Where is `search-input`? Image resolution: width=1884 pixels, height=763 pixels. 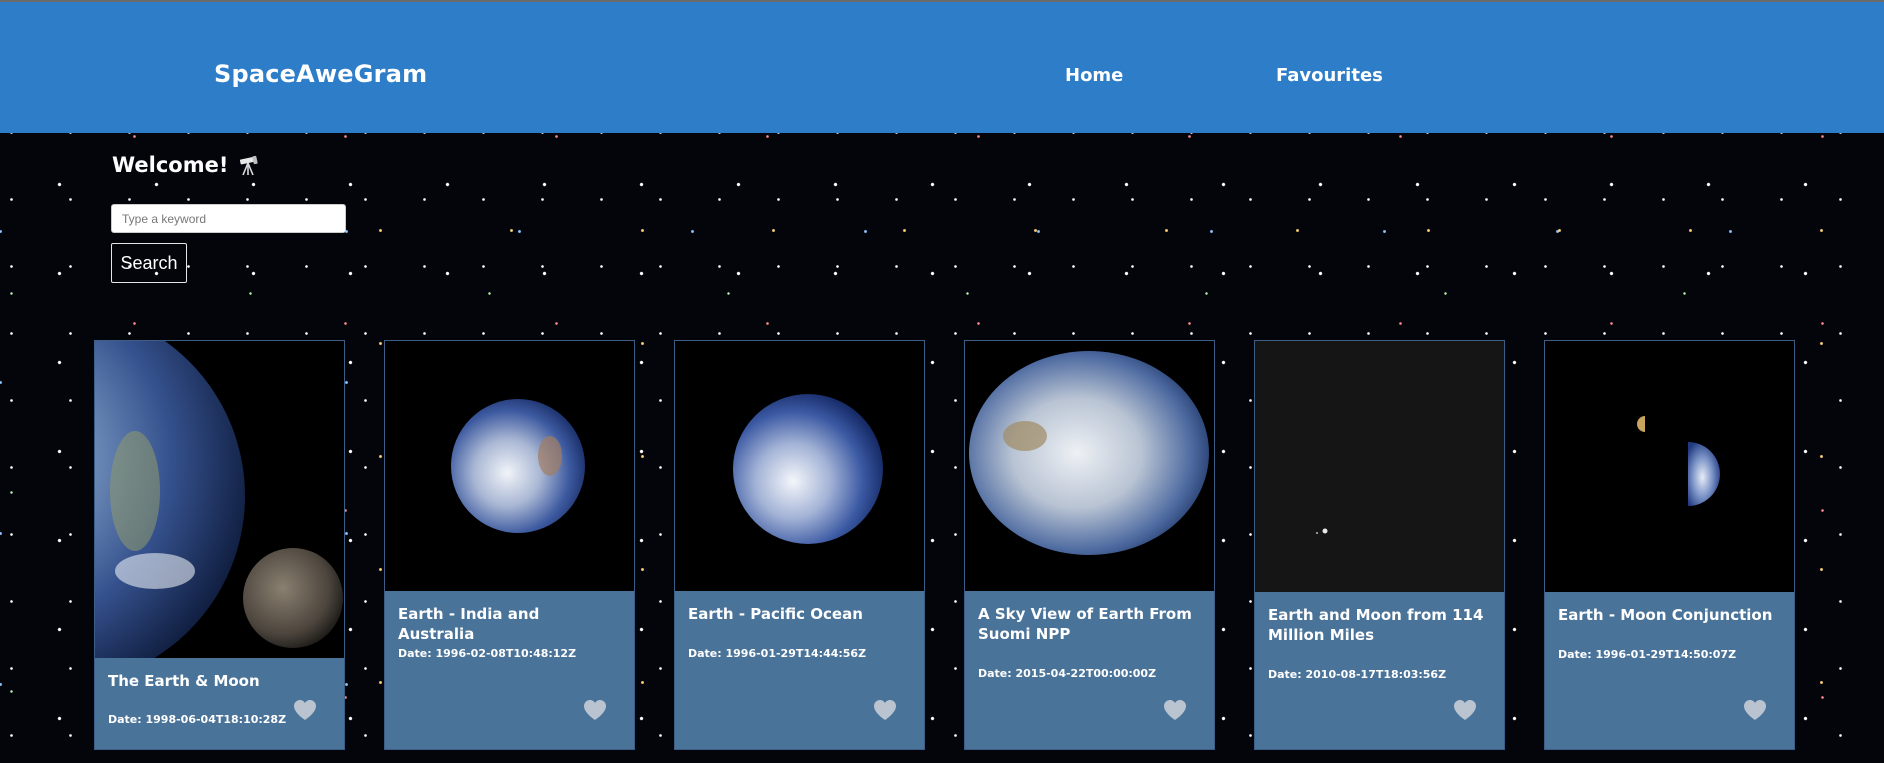 search-input is located at coordinates (228, 218).